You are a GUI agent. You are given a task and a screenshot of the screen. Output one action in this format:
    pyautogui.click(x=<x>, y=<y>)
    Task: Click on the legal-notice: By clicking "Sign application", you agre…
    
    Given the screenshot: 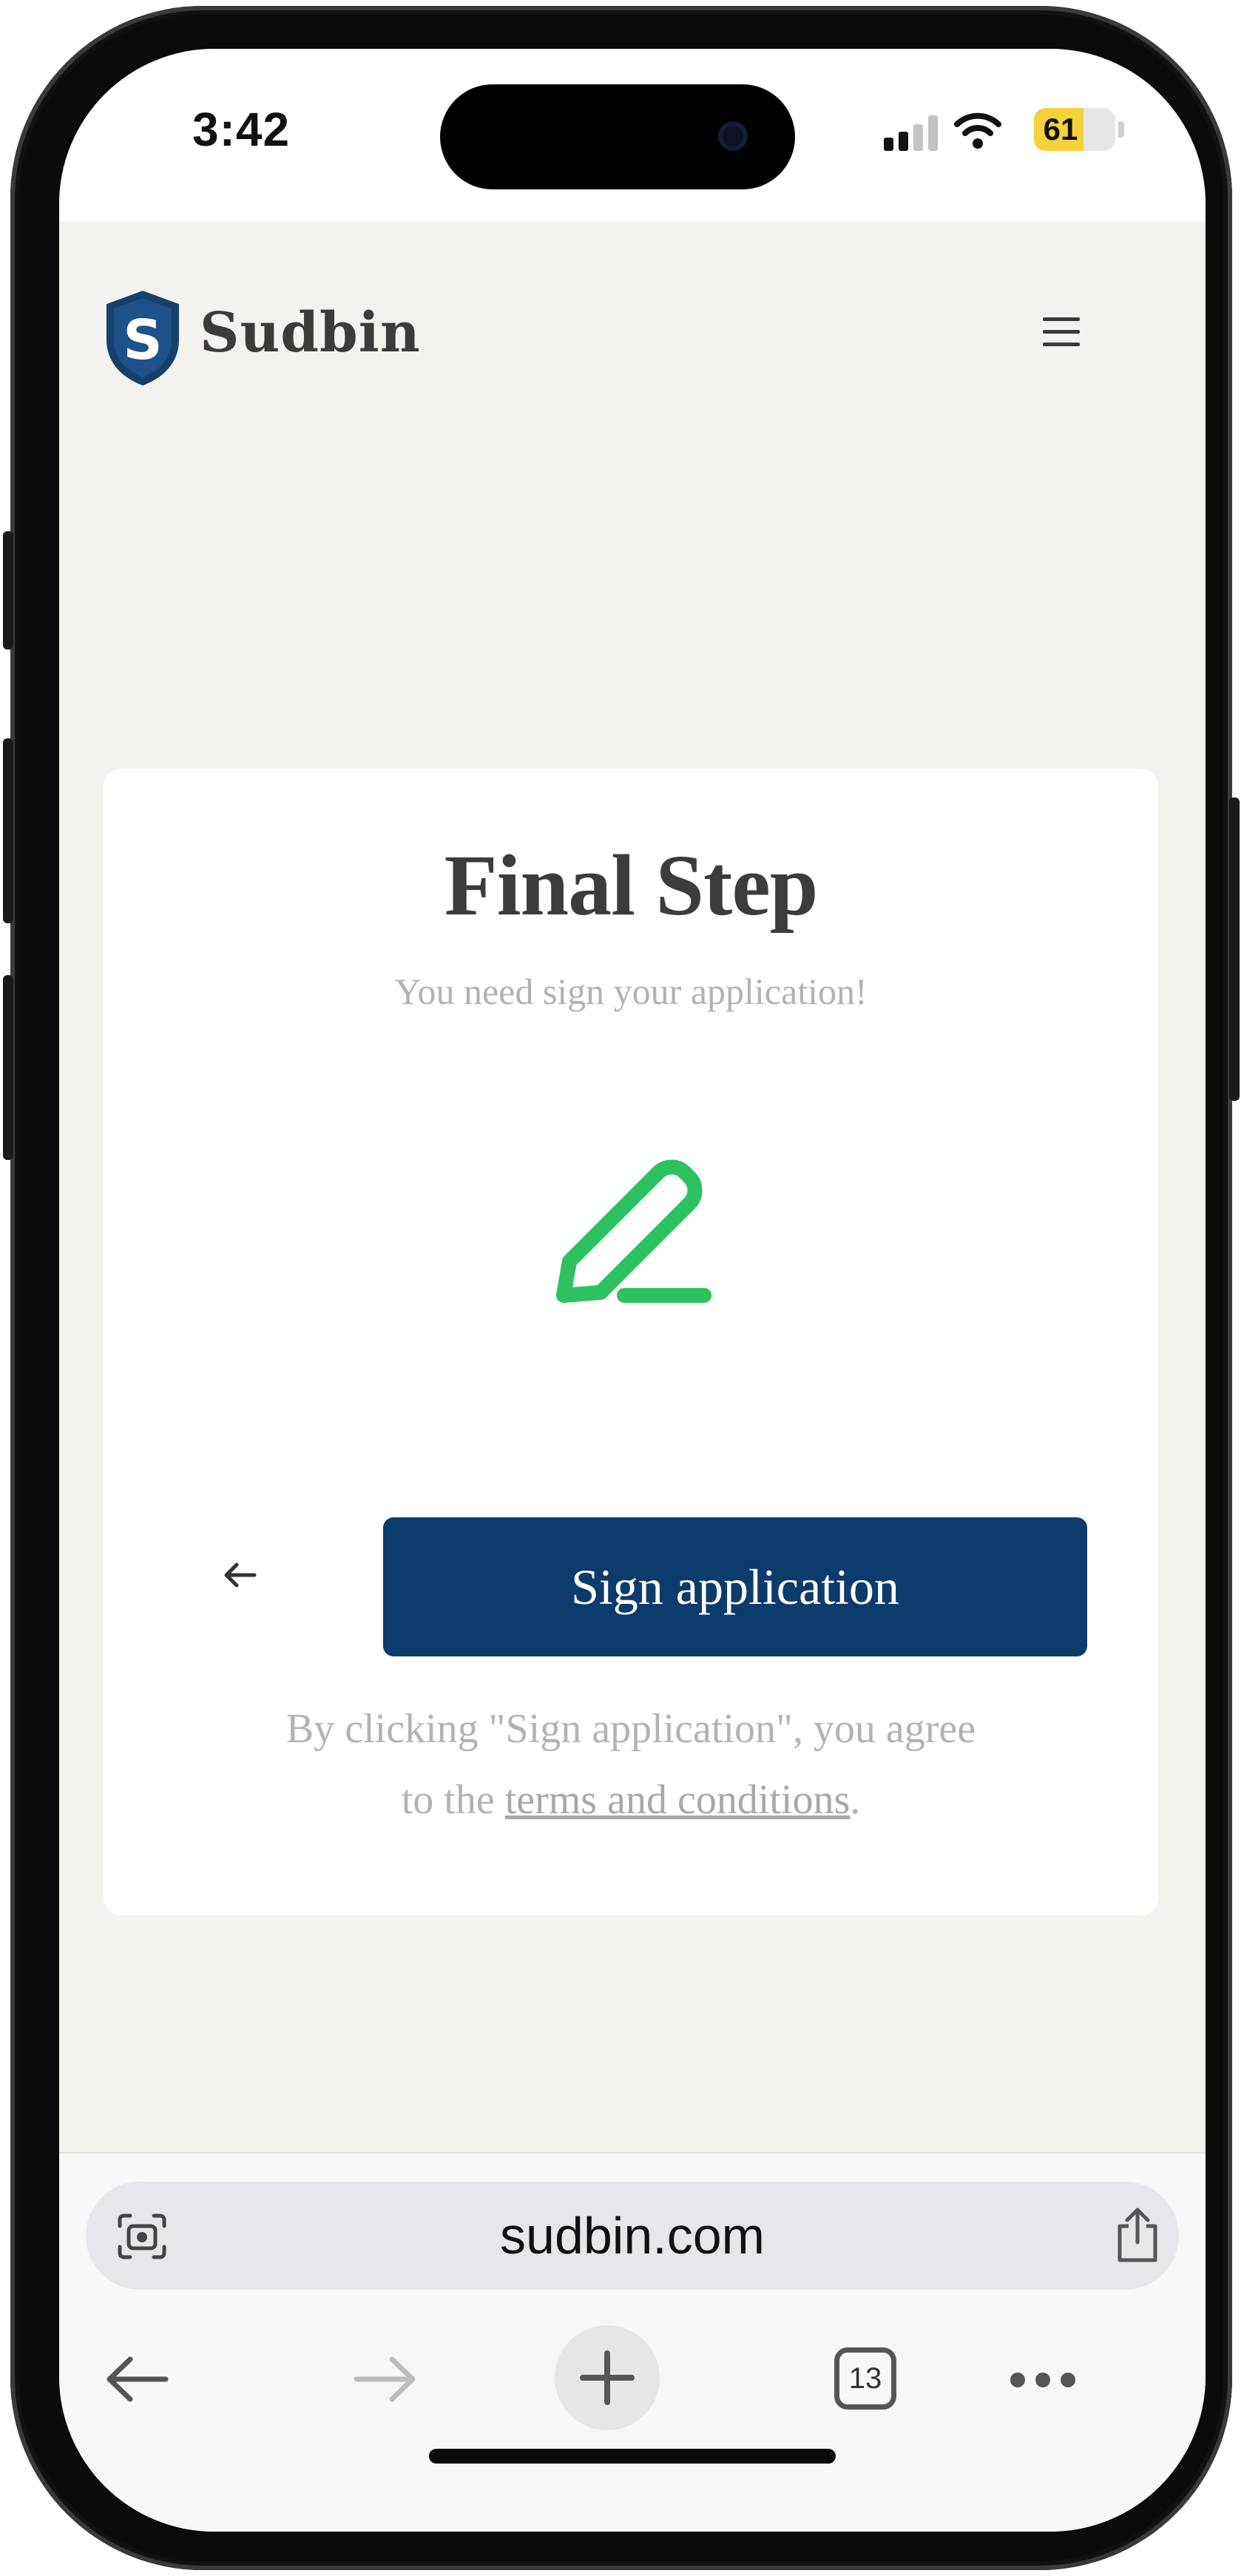 What is the action you would take?
    pyautogui.click(x=631, y=1764)
    